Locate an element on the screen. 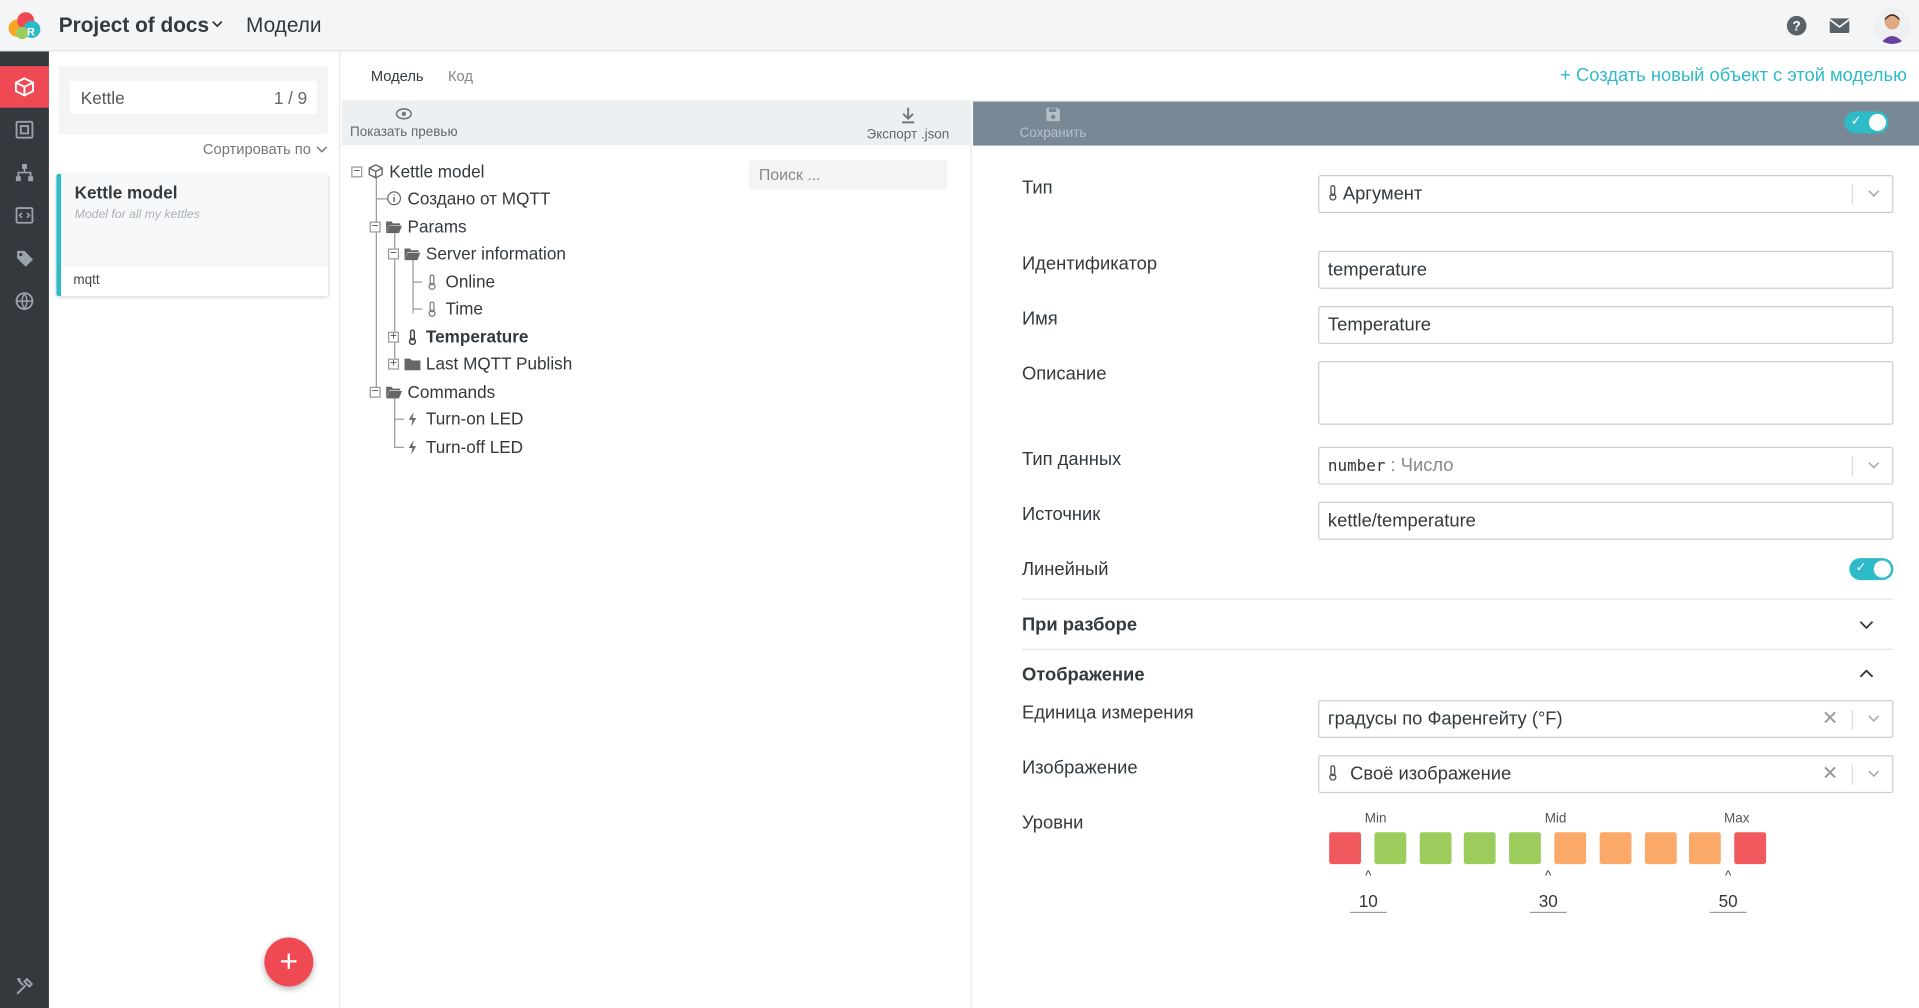 This screenshot has height=1008, width=1919. collapse-toggle-root: − is located at coordinates (357, 172).